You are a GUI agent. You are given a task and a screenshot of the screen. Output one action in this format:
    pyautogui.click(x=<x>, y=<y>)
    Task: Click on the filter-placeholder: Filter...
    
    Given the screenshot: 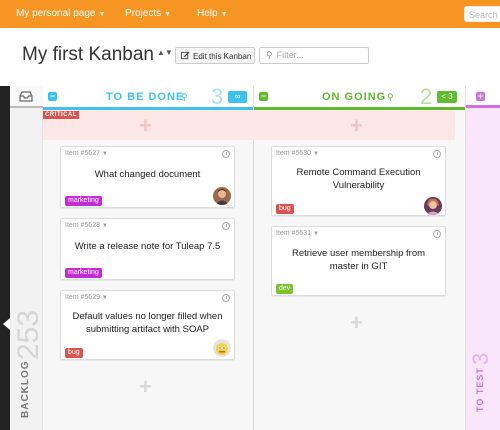 What is the action you would take?
    pyautogui.click(x=290, y=55)
    